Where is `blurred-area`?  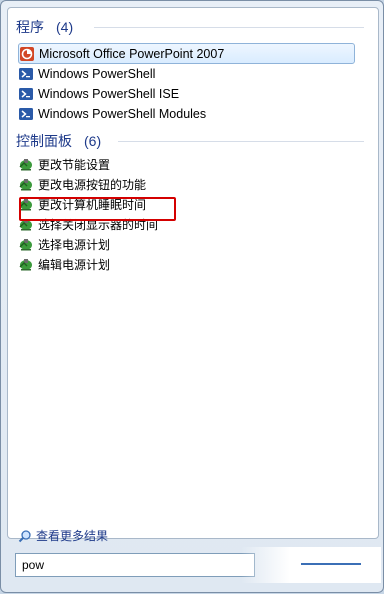 blurred-area is located at coordinates (311, 565).